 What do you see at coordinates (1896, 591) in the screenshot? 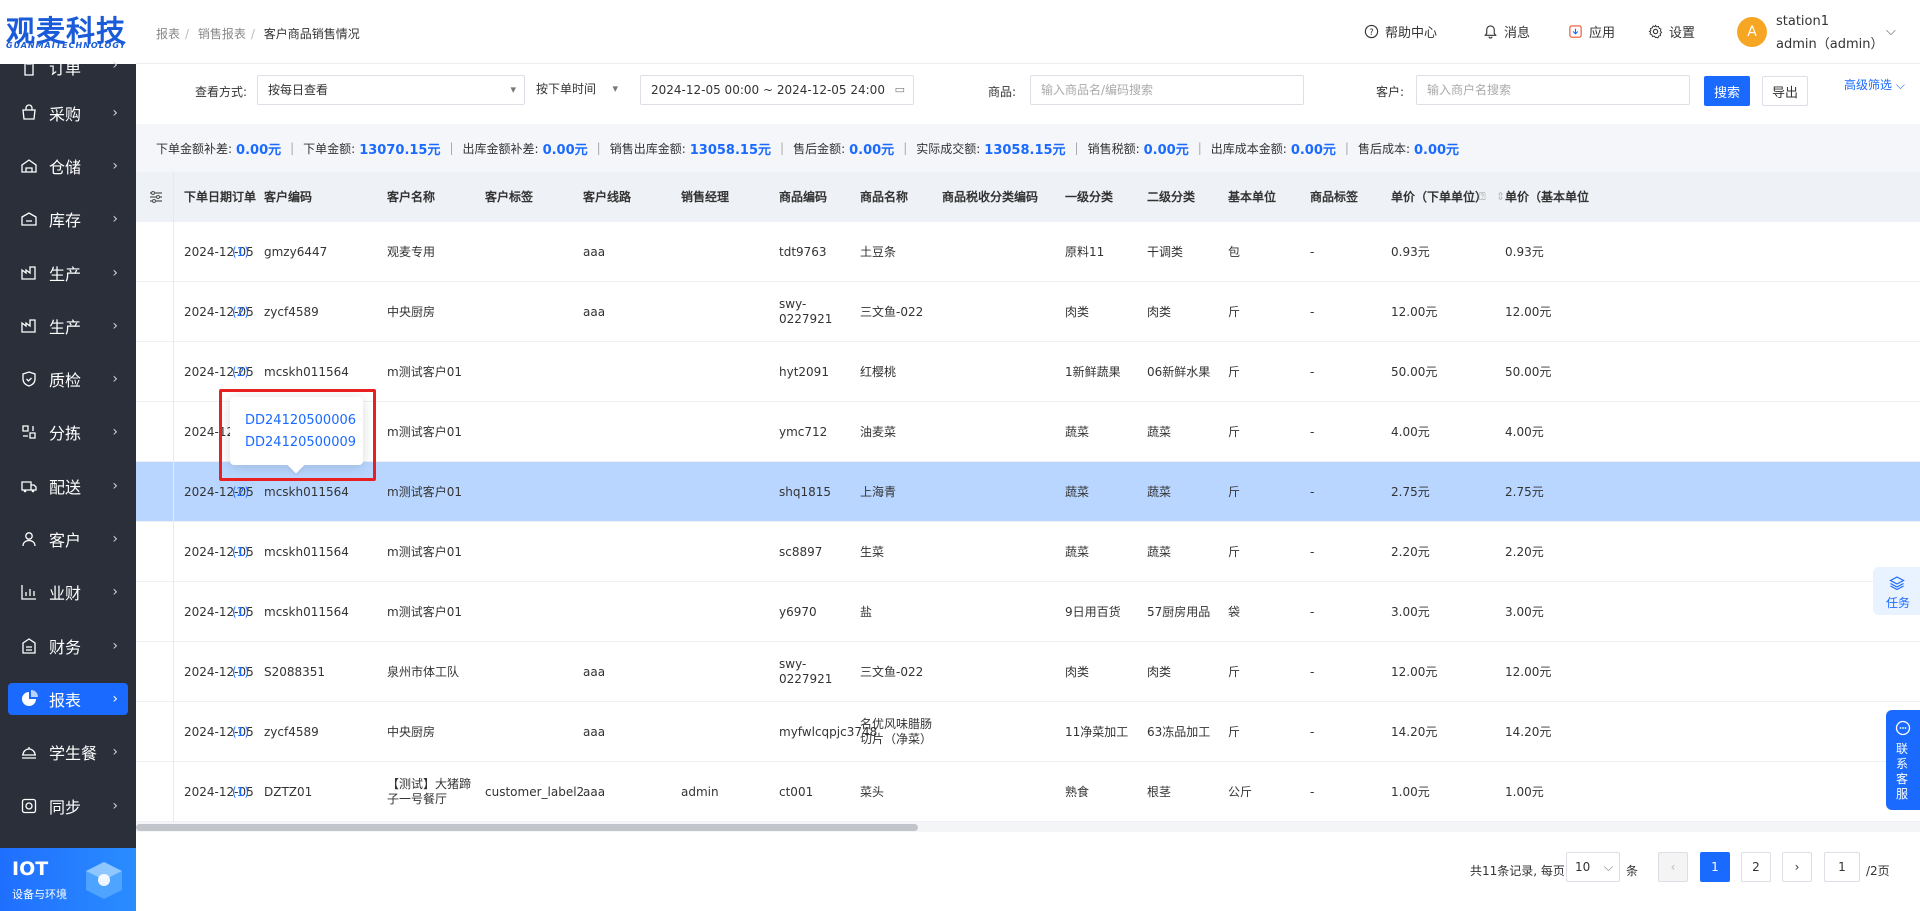
I see `task-float-button: 任务` at bounding box center [1896, 591].